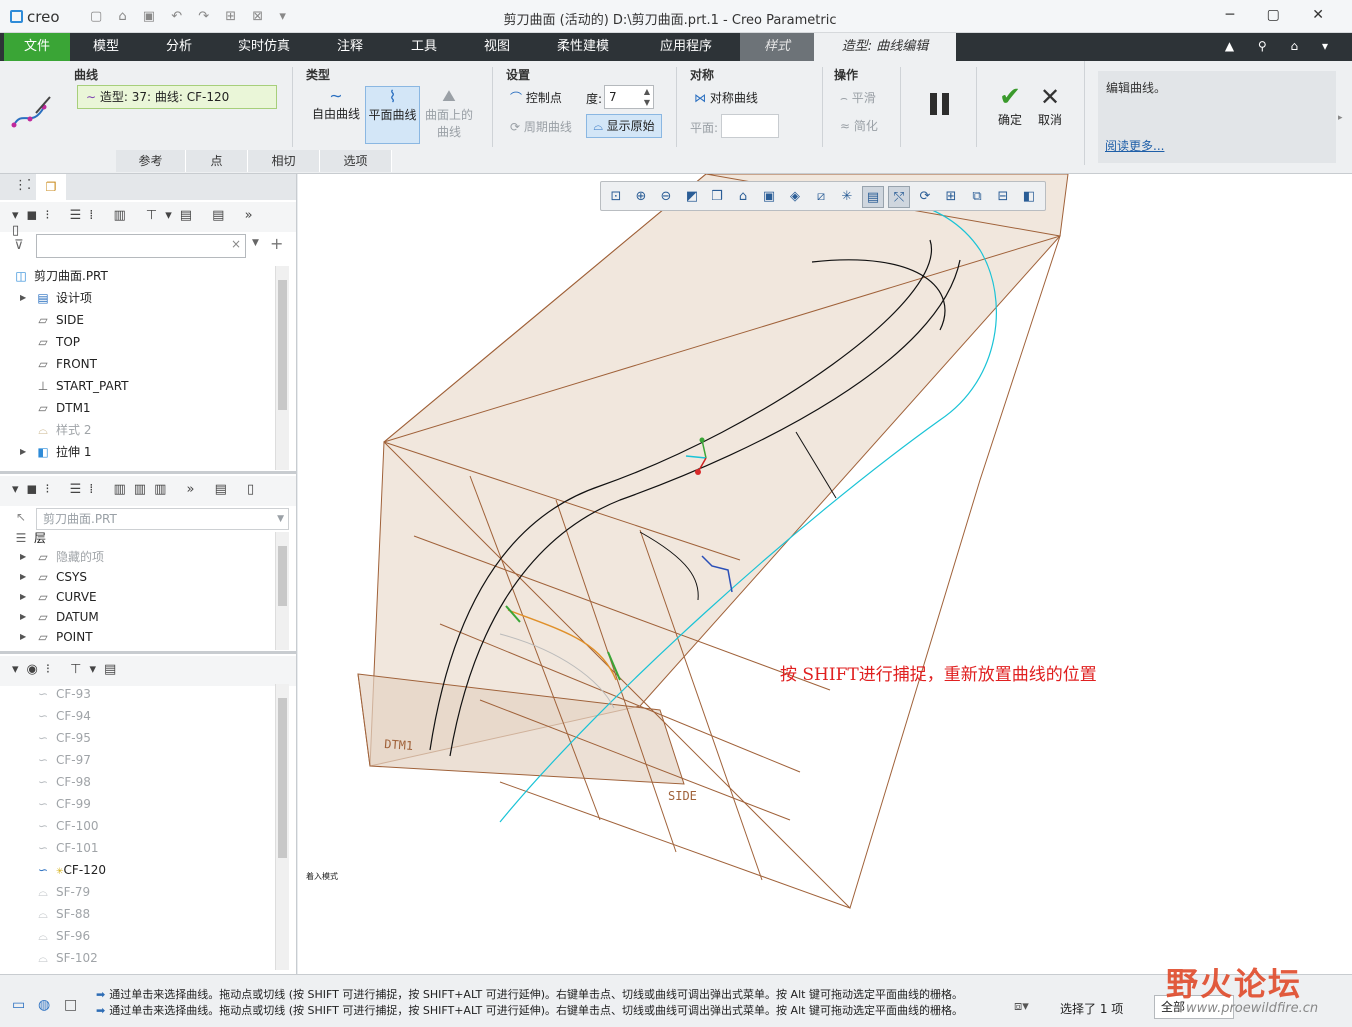 The image size is (1352, 1027). I want to click on layer-tree-scrollbar, so click(282, 591).